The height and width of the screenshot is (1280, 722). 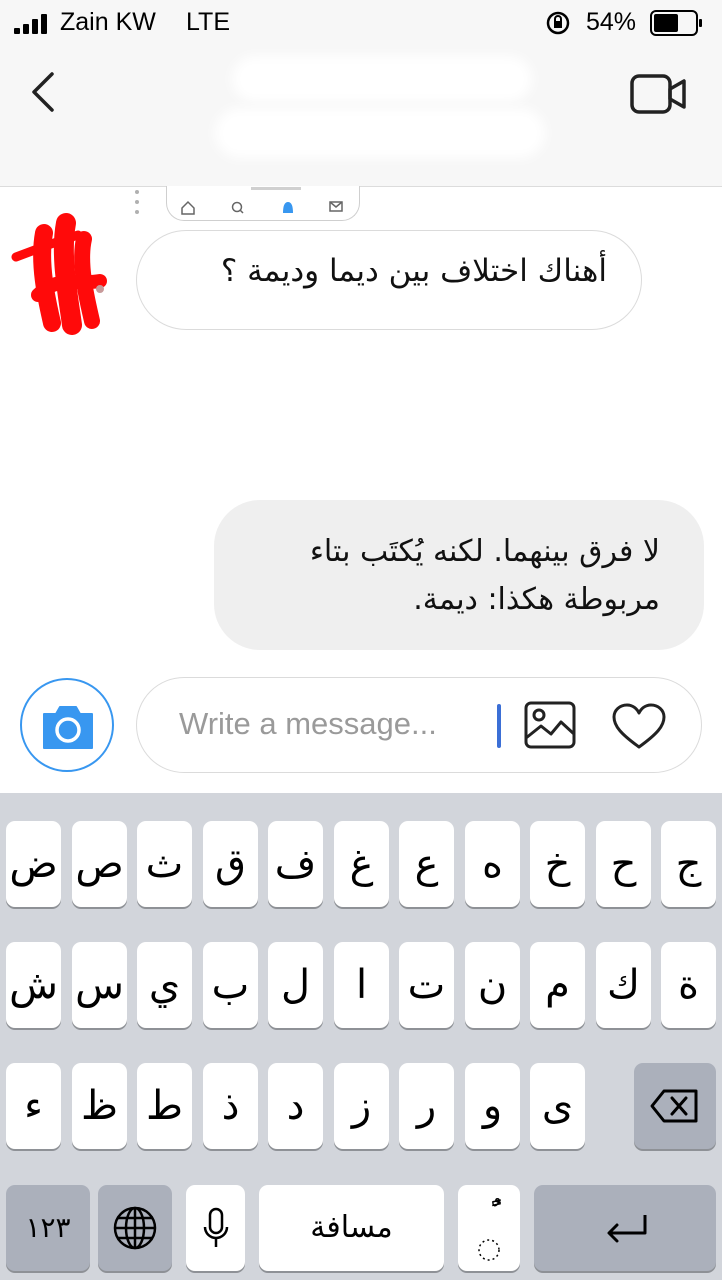 I want to click on key: ذ, so click(x=230, y=1106).